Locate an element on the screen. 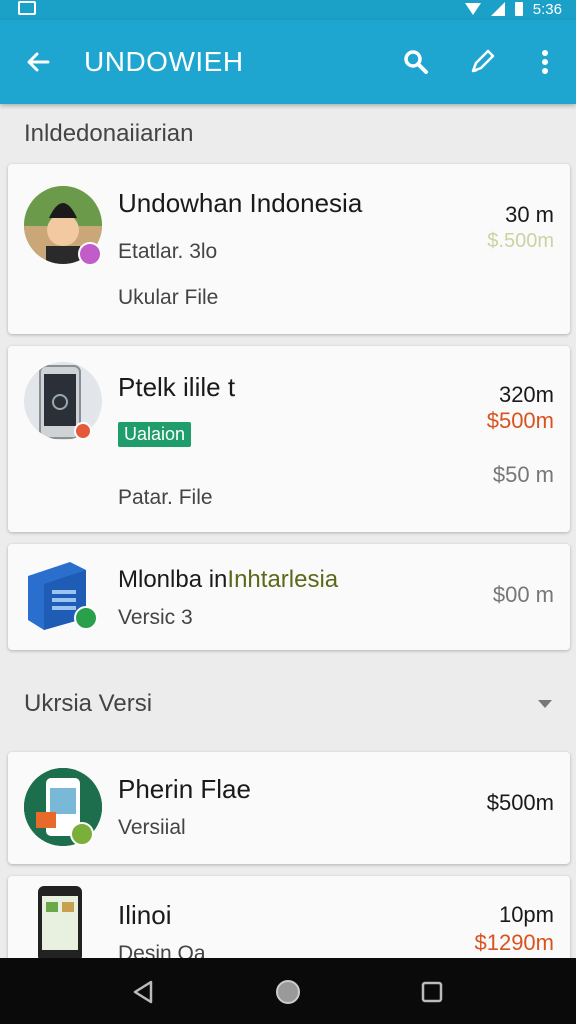 The width and height of the screenshot is (576, 1024). item-subtitle: Versic 3 is located at coordinates (155, 617).